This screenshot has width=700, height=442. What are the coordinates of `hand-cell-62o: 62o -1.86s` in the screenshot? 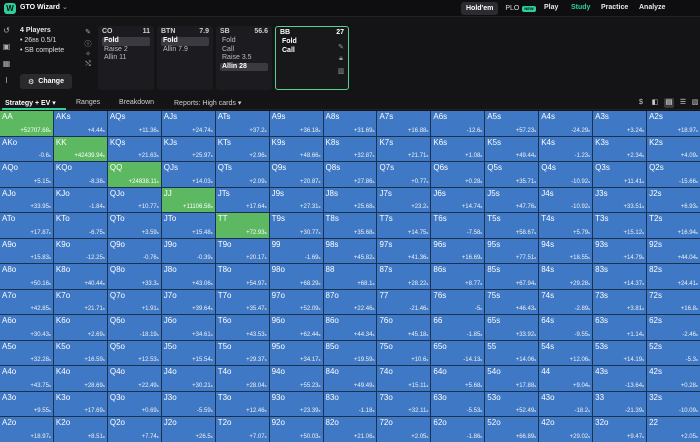 It's located at (458, 429).